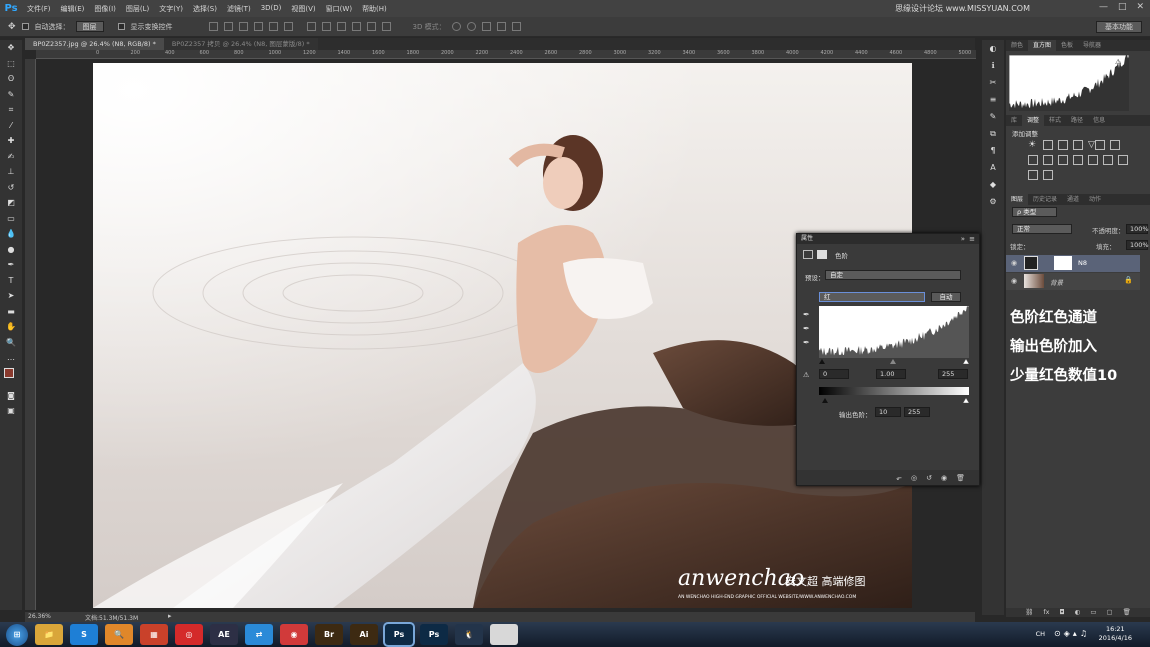 The width and height of the screenshot is (1150, 647). Describe the element at coordinates (1072, 633) in the screenshot. I see `tray-icons: ⊙◈▴♫` at that location.